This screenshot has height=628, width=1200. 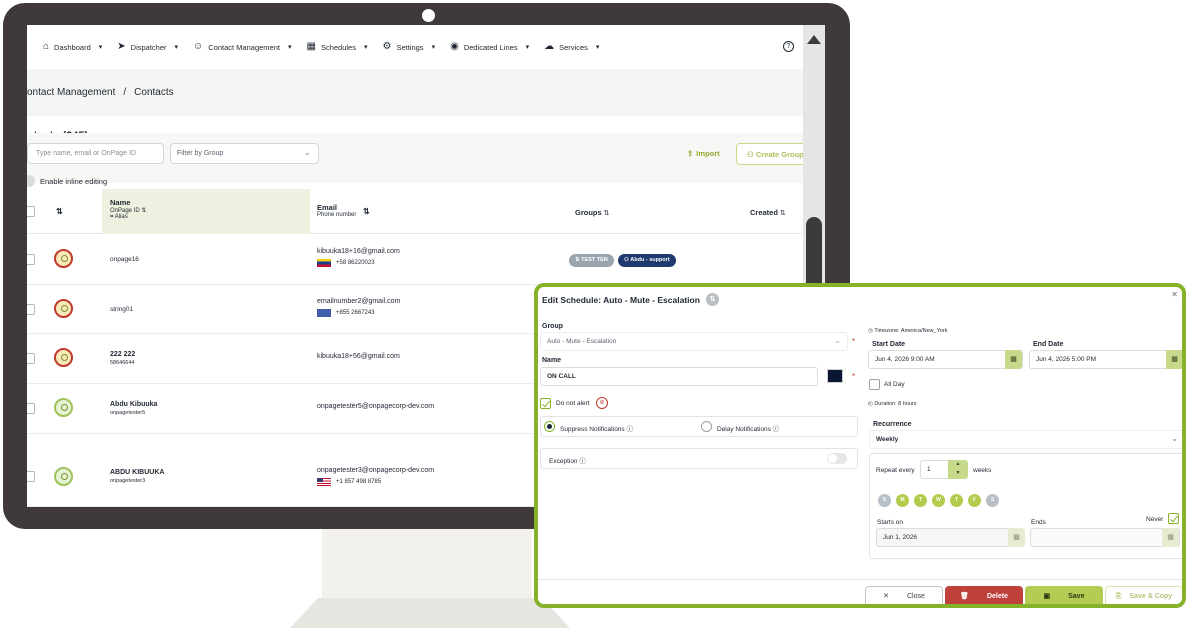 What do you see at coordinates (1151, 596) in the screenshot?
I see `save-copy-button-label: Save & Copy` at bounding box center [1151, 596].